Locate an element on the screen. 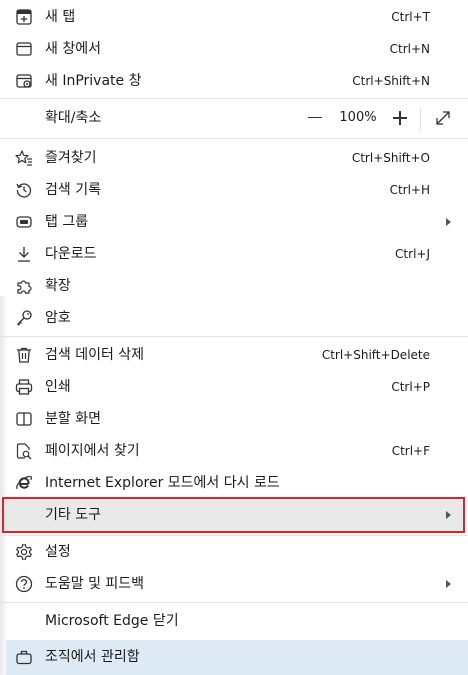 The width and height of the screenshot is (468, 675). tab-groups-icon is located at coordinates (24, 222).